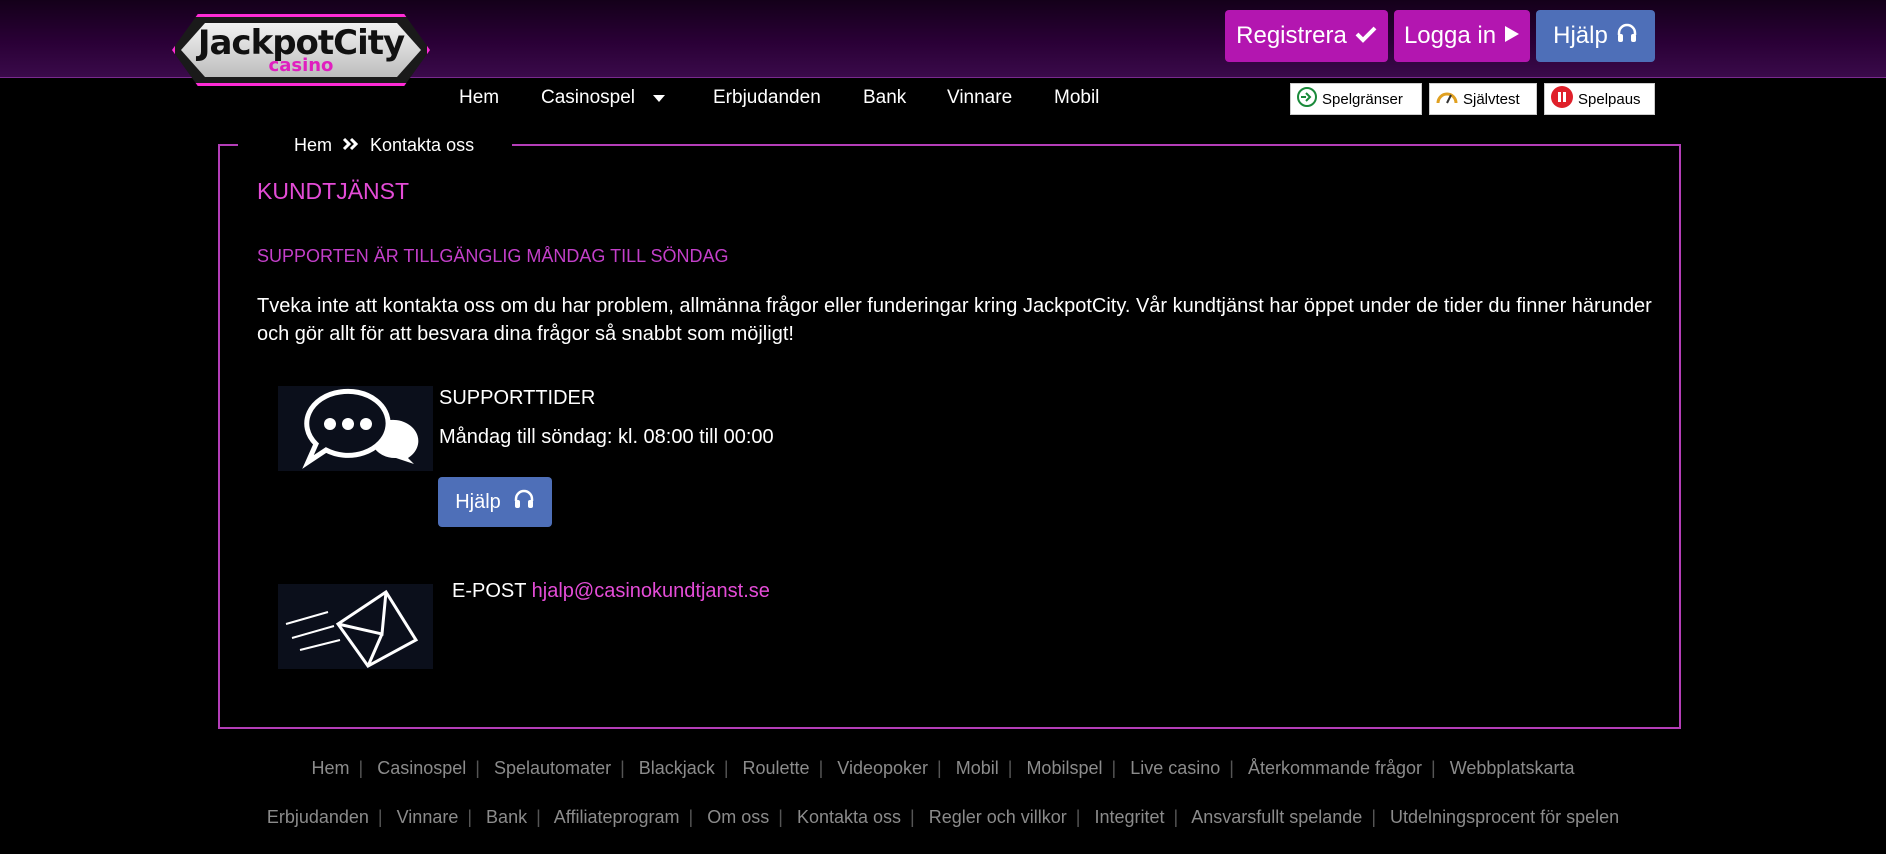 This screenshot has width=1886, height=854. Describe the element at coordinates (479, 98) in the screenshot. I see `nav-item-hem: Hem` at that location.